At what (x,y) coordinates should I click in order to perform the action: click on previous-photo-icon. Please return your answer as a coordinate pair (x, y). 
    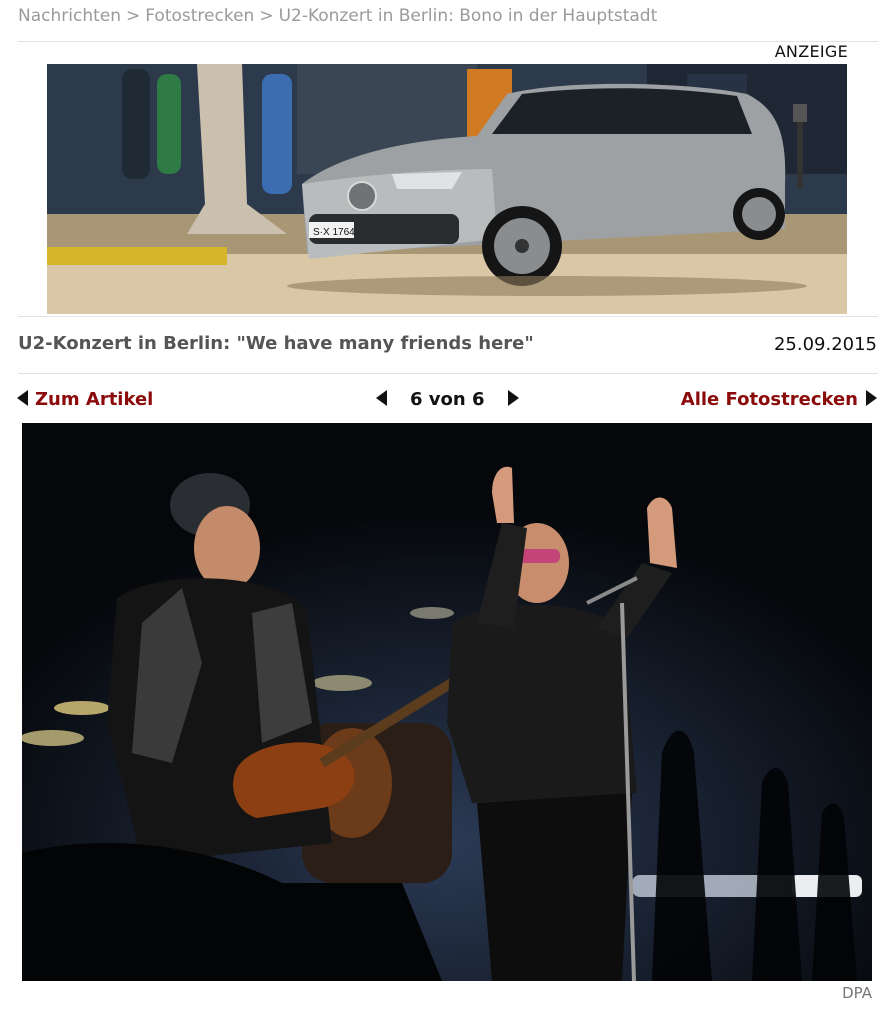
    Looking at the image, I should click on (381, 398).